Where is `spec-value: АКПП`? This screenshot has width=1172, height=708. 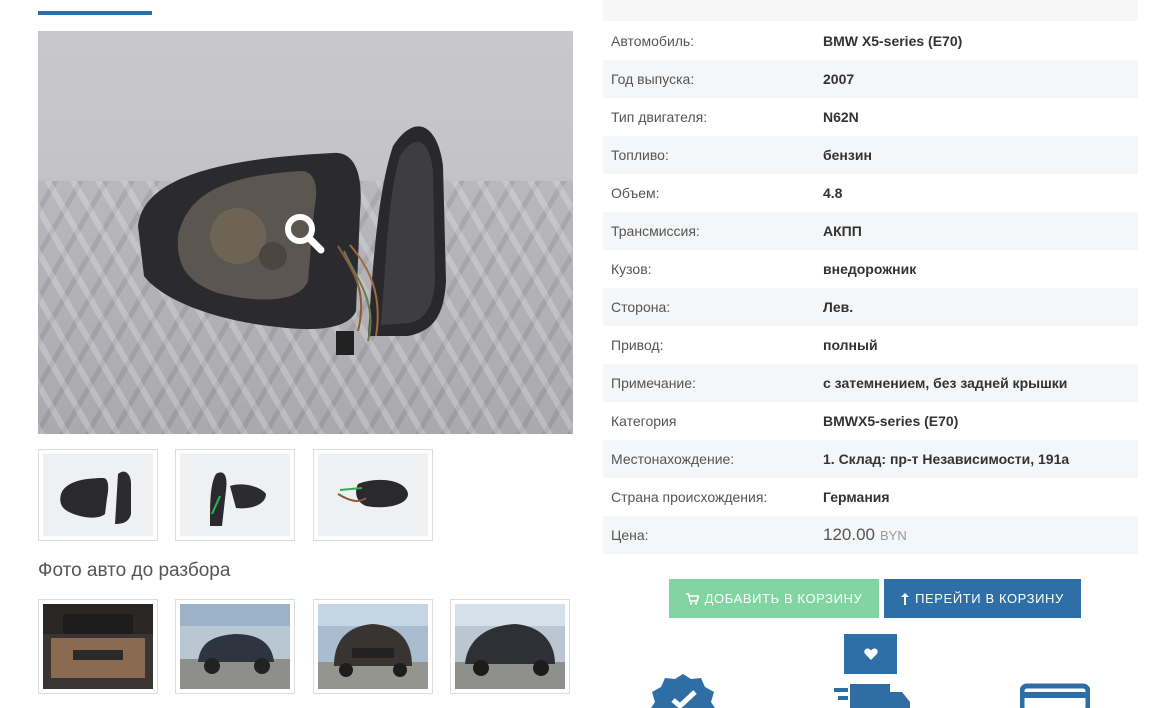
spec-value: АКПП is located at coordinates (842, 231).